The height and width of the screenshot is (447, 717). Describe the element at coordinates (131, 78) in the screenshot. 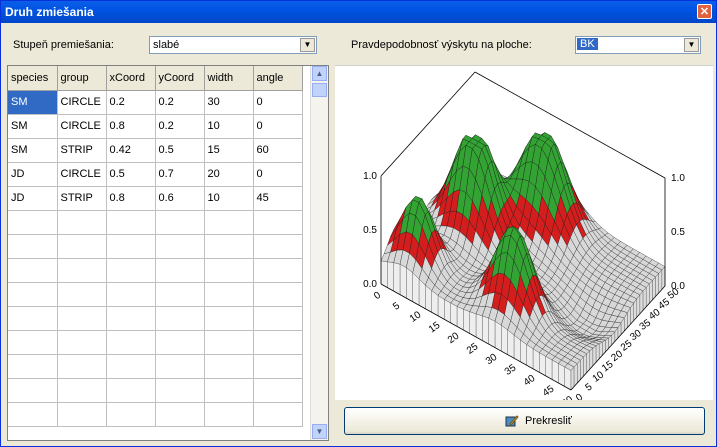

I see `column-header-xcoord: xCoord` at that location.